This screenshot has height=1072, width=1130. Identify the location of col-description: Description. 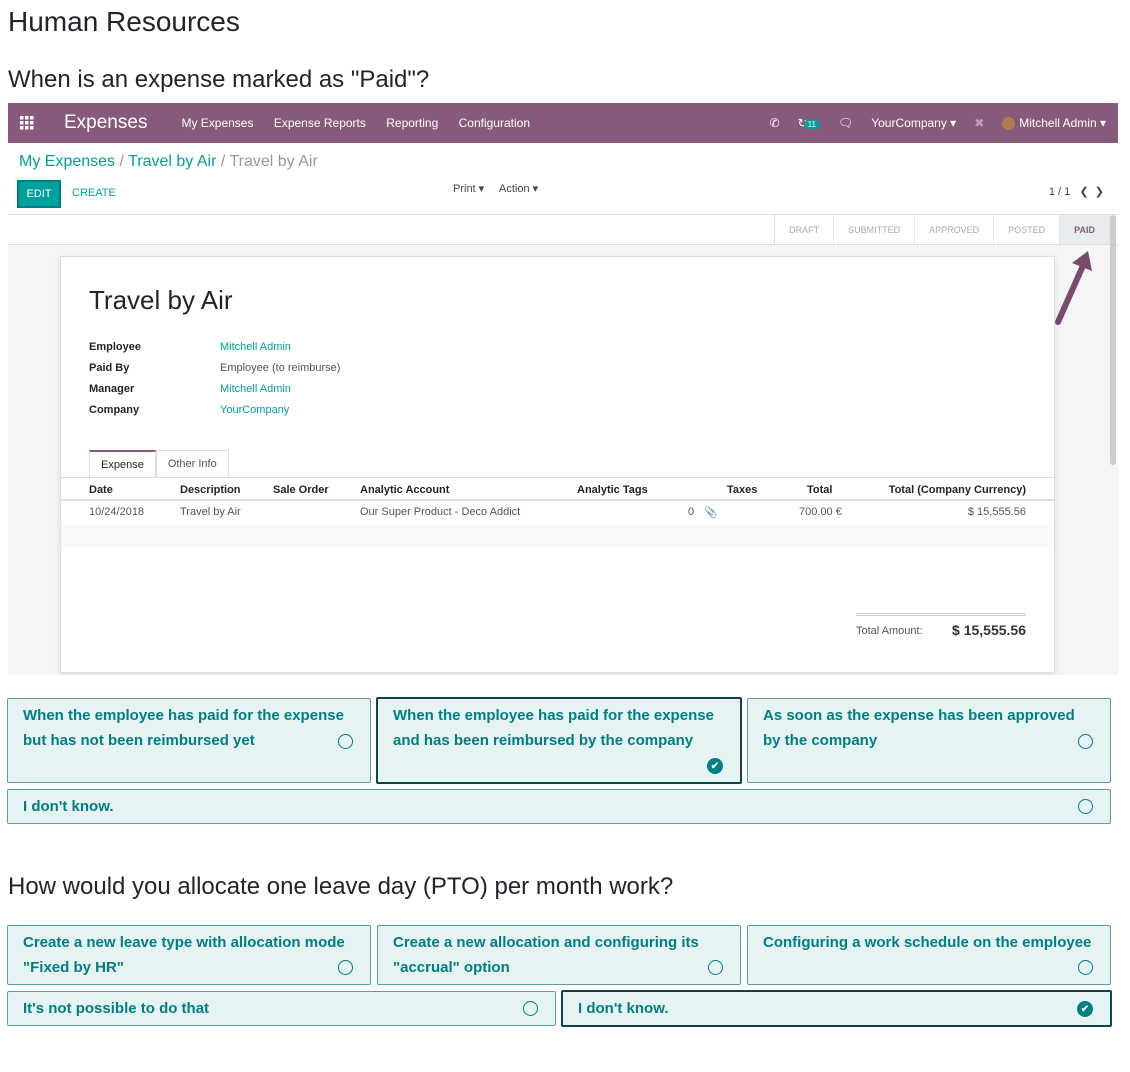
(210, 490).